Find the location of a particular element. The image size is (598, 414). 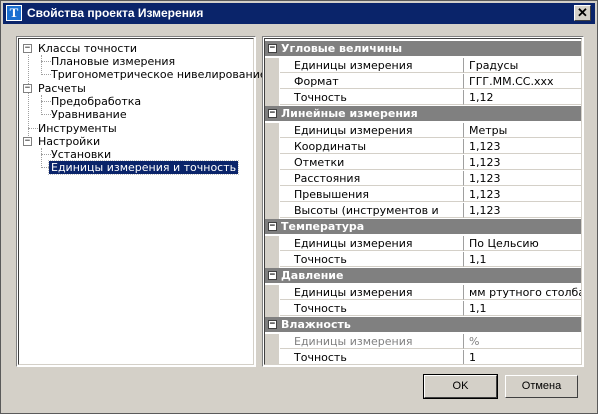

property-row: Единицы измерения Метры is located at coordinates (423, 131).